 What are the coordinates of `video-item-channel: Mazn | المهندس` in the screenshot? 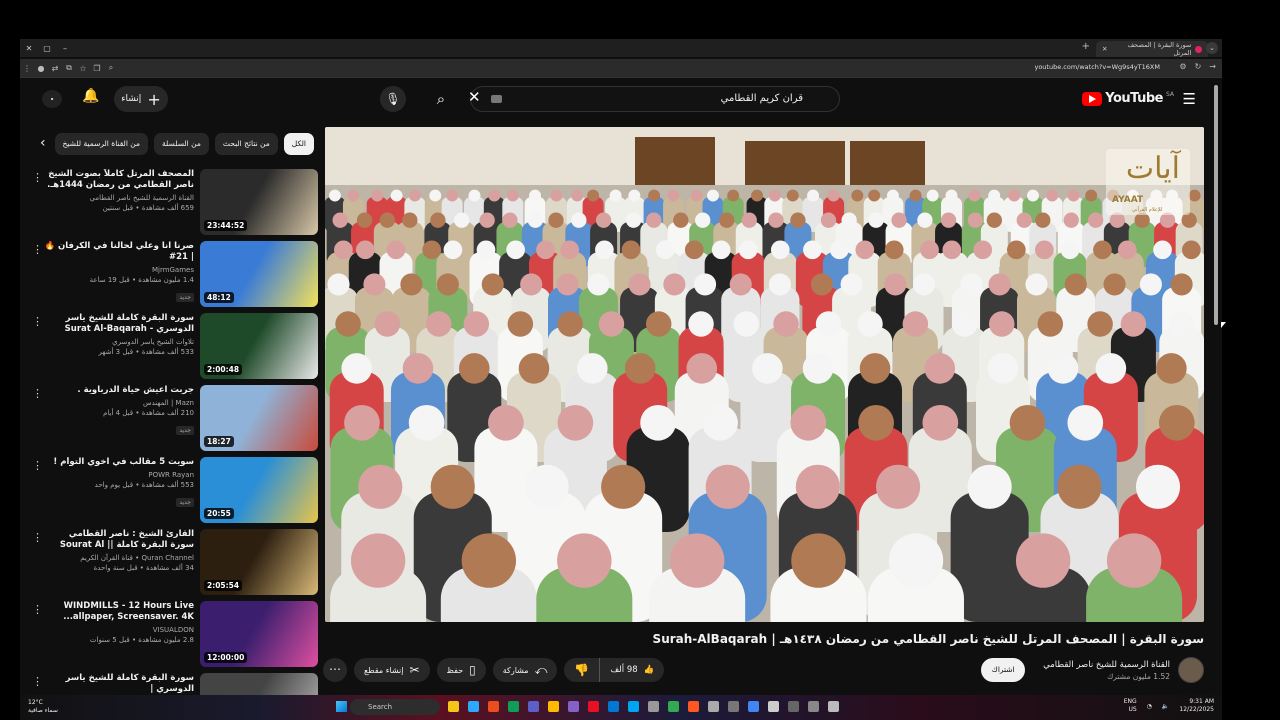 It's located at (119, 403).